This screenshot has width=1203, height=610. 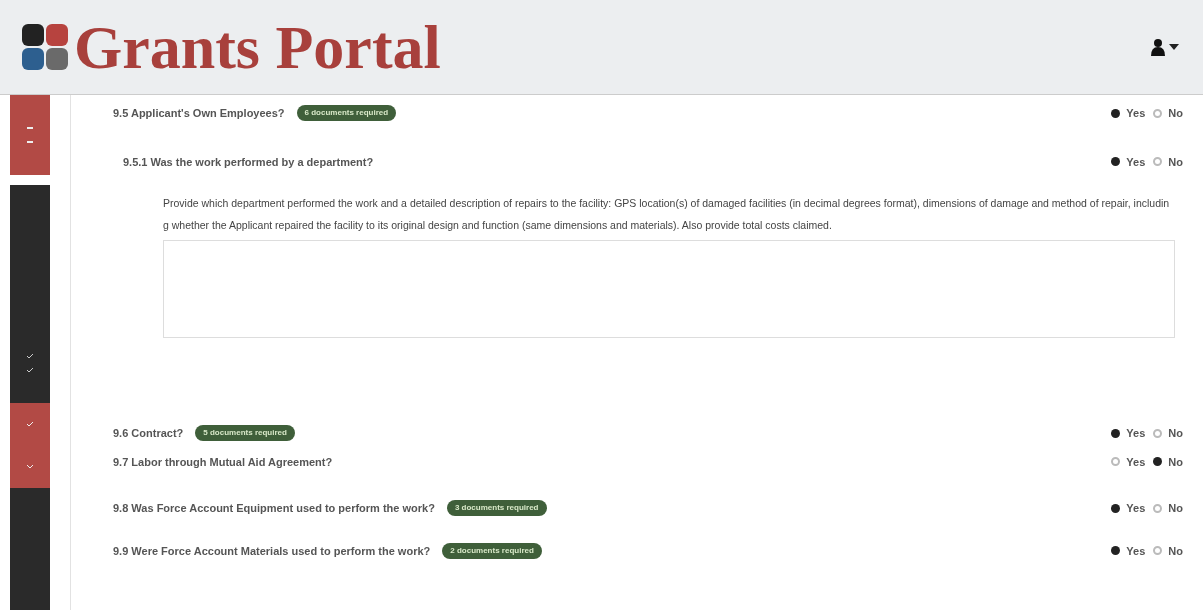 What do you see at coordinates (148, 433) in the screenshot?
I see `question-text: 9.6 Contract?` at bounding box center [148, 433].